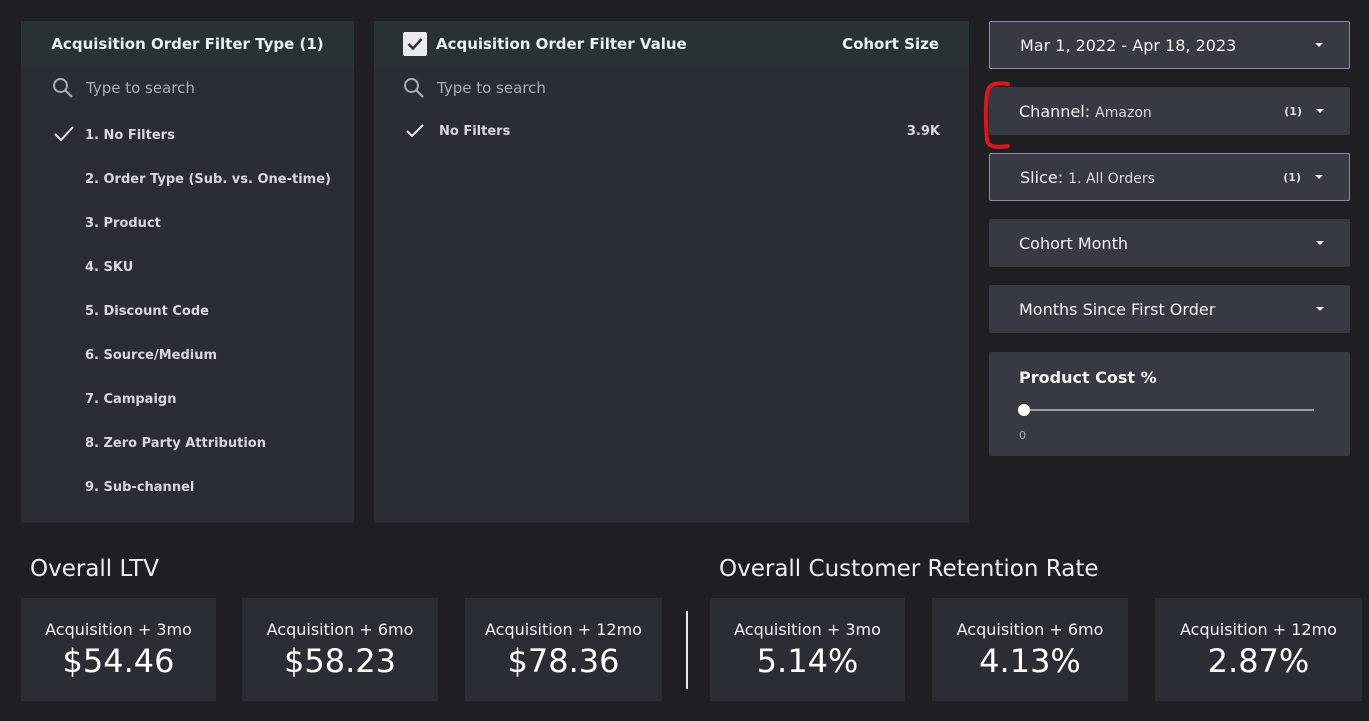  I want to click on cohort-month-dropdown: Cohort Month, so click(1169, 243).